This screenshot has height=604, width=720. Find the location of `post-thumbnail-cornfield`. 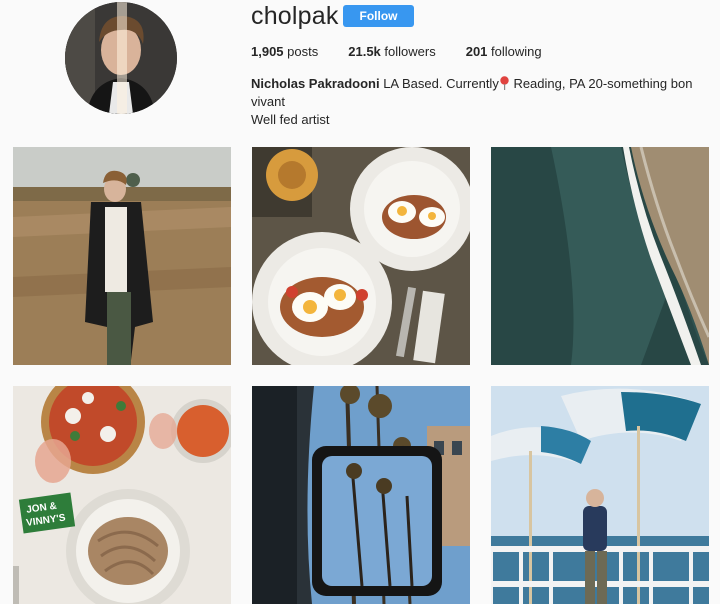

post-thumbnail-cornfield is located at coordinates (122, 256).